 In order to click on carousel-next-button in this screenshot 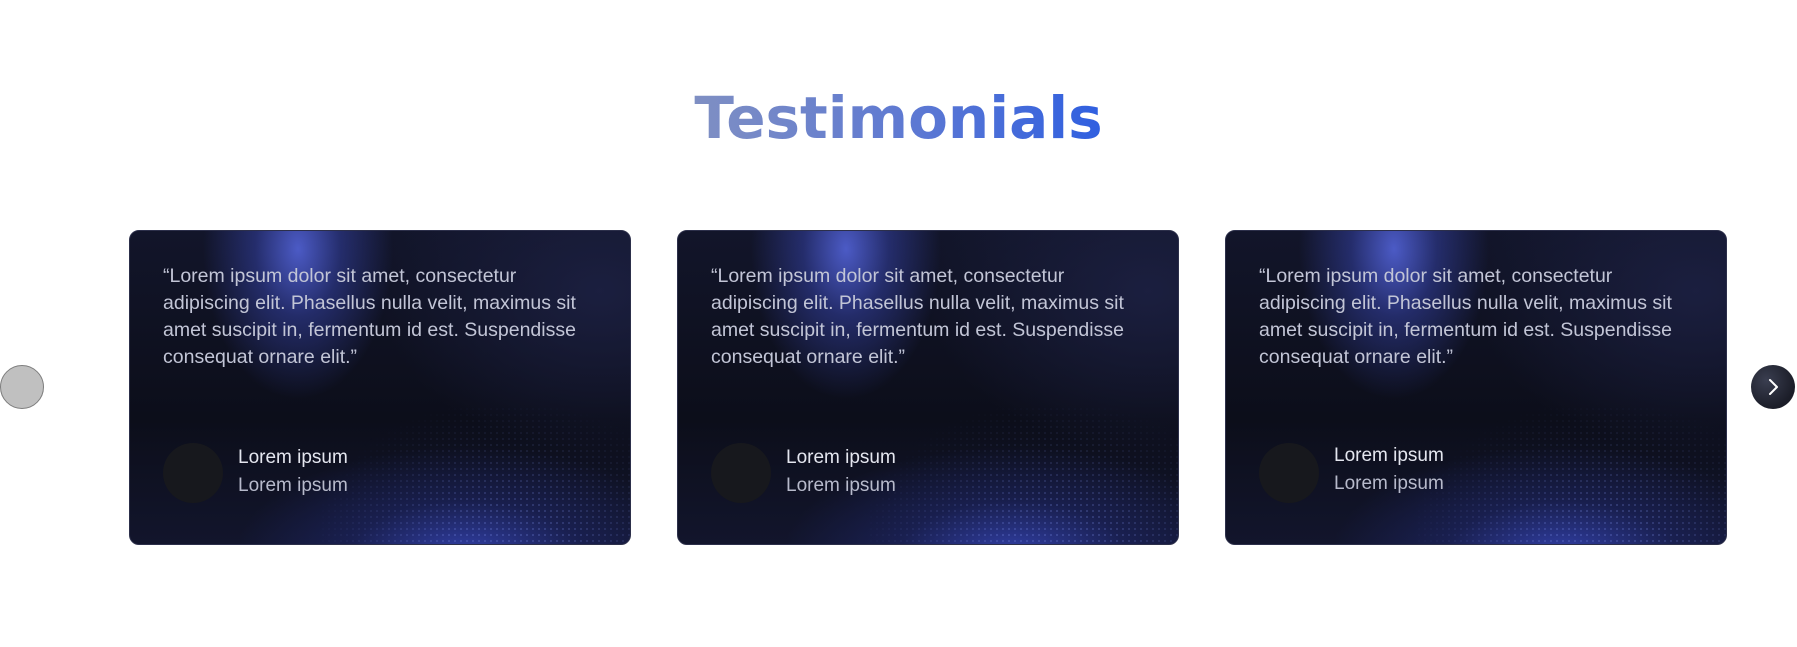, I will do `click(1773, 387)`.